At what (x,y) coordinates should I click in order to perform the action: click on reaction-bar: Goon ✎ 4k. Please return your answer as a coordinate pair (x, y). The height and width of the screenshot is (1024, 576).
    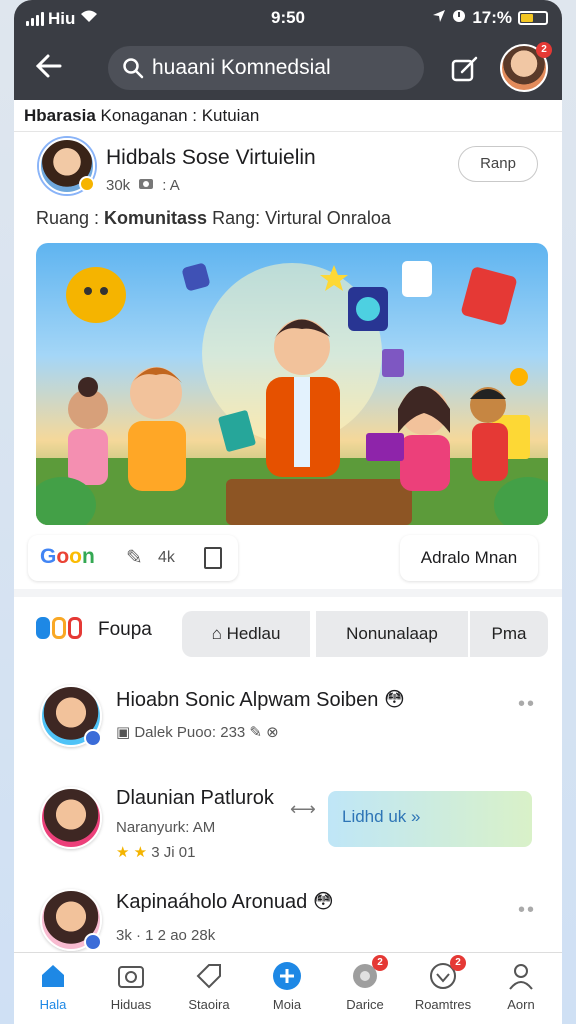
    Looking at the image, I should click on (133, 558).